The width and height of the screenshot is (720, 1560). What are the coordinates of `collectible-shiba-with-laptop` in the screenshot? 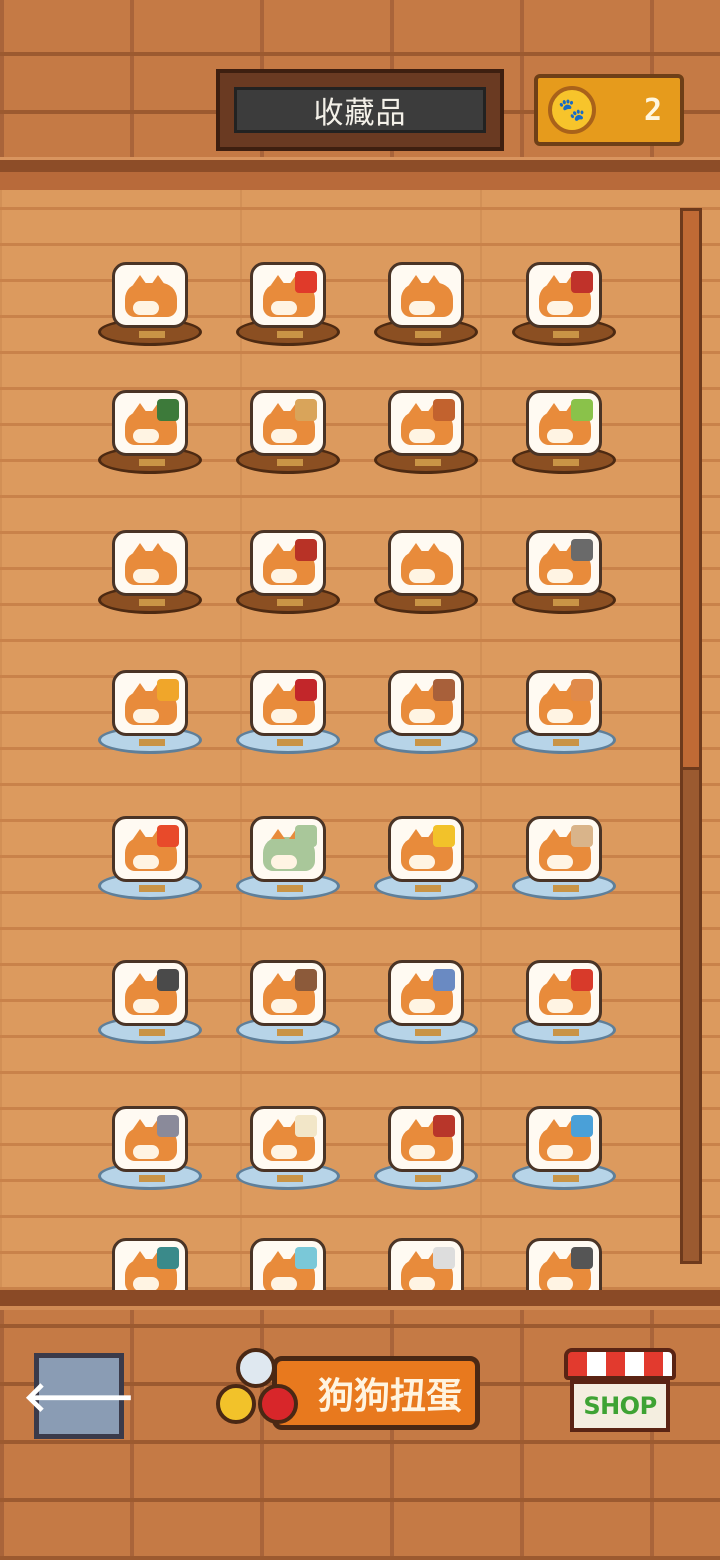 It's located at (564, 560).